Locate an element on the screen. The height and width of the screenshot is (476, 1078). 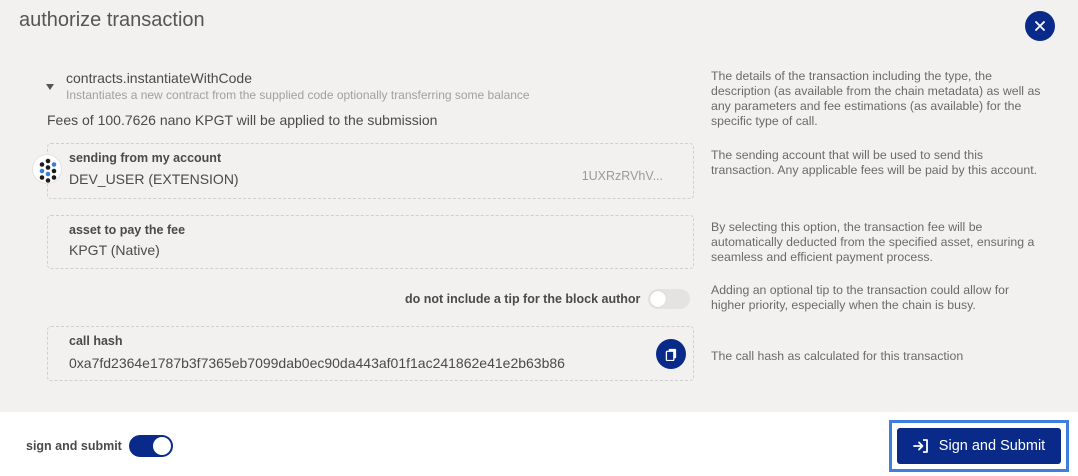
caret-down-icon is located at coordinates (50, 87).